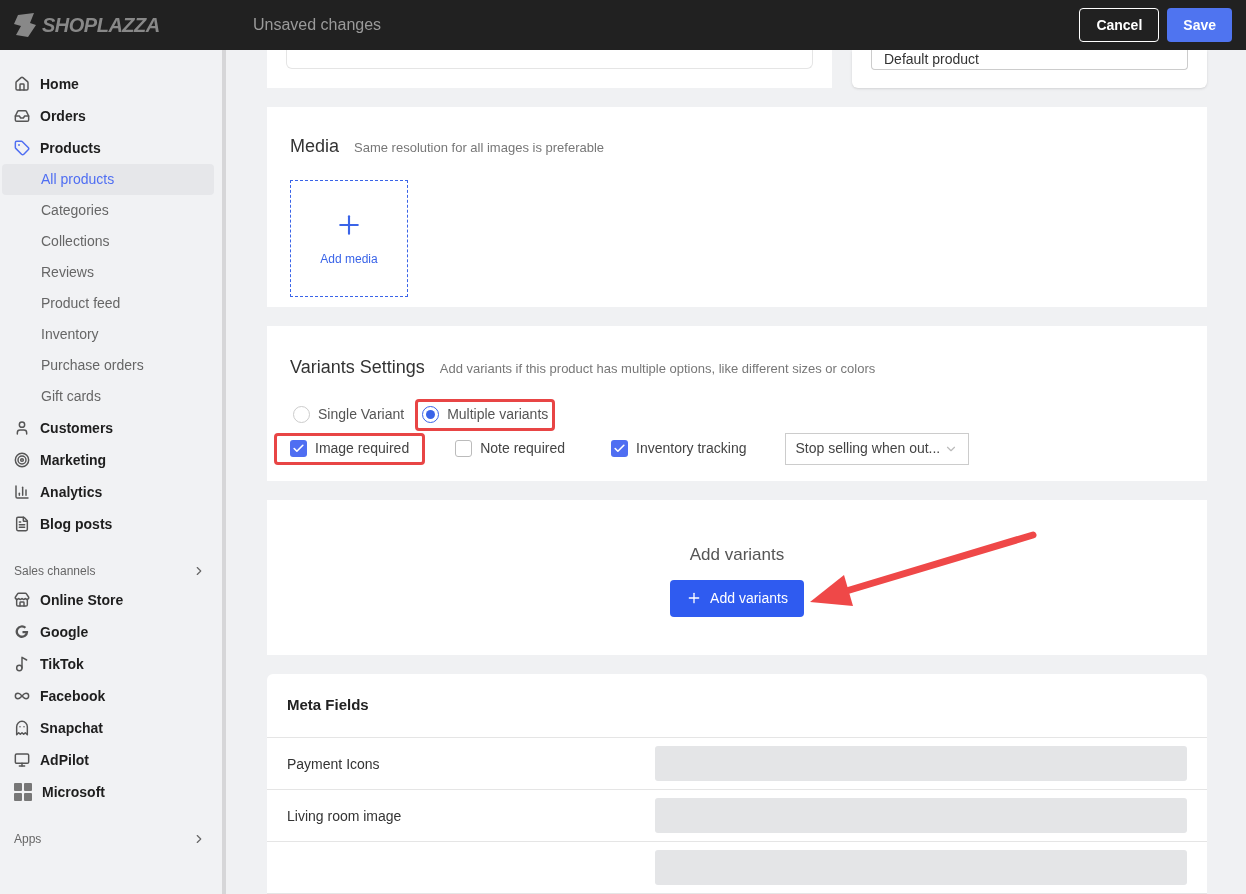 This screenshot has height=894, width=1246. I want to click on nav-subitem: Inventory, so click(108, 334).